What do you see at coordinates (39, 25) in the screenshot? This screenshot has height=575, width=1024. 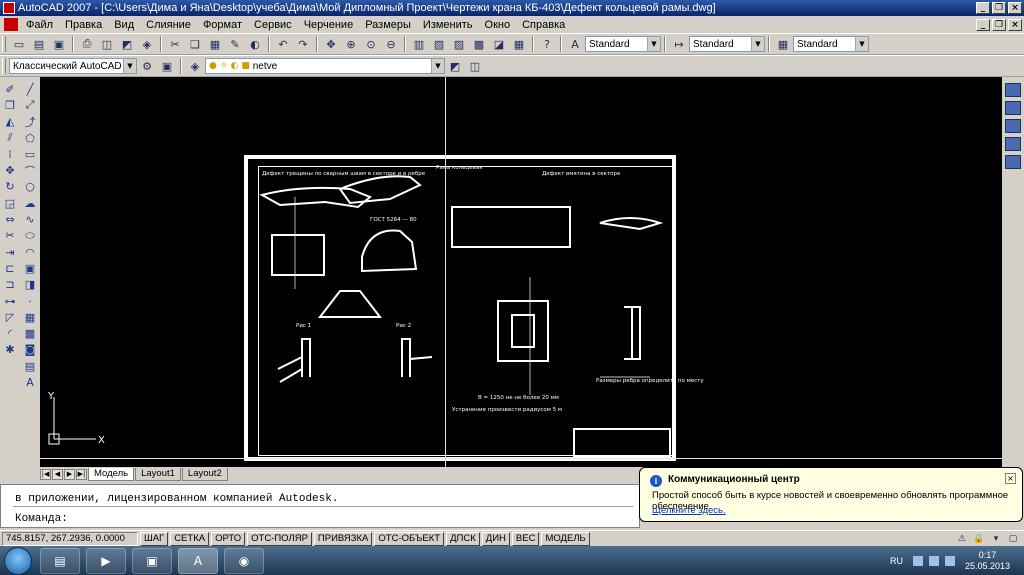 I see `menu-file: Файл` at bounding box center [39, 25].